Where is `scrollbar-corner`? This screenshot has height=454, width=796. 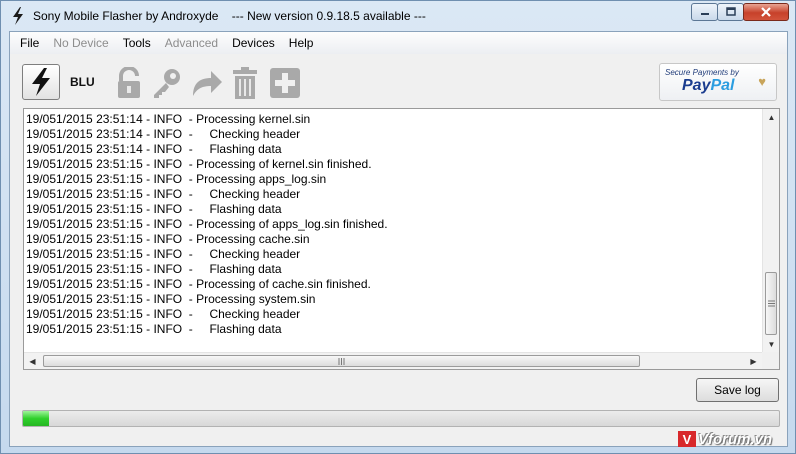
scrollbar-corner is located at coordinates (770, 360).